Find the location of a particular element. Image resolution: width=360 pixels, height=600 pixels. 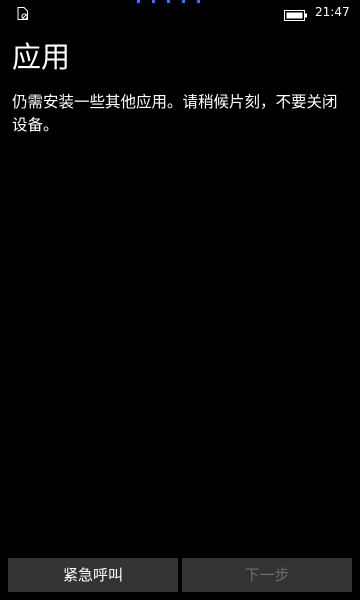

install-message: 仍需安装一些其他应用。请稍候片刻，不要关闭设备。 is located at coordinates (175, 113).